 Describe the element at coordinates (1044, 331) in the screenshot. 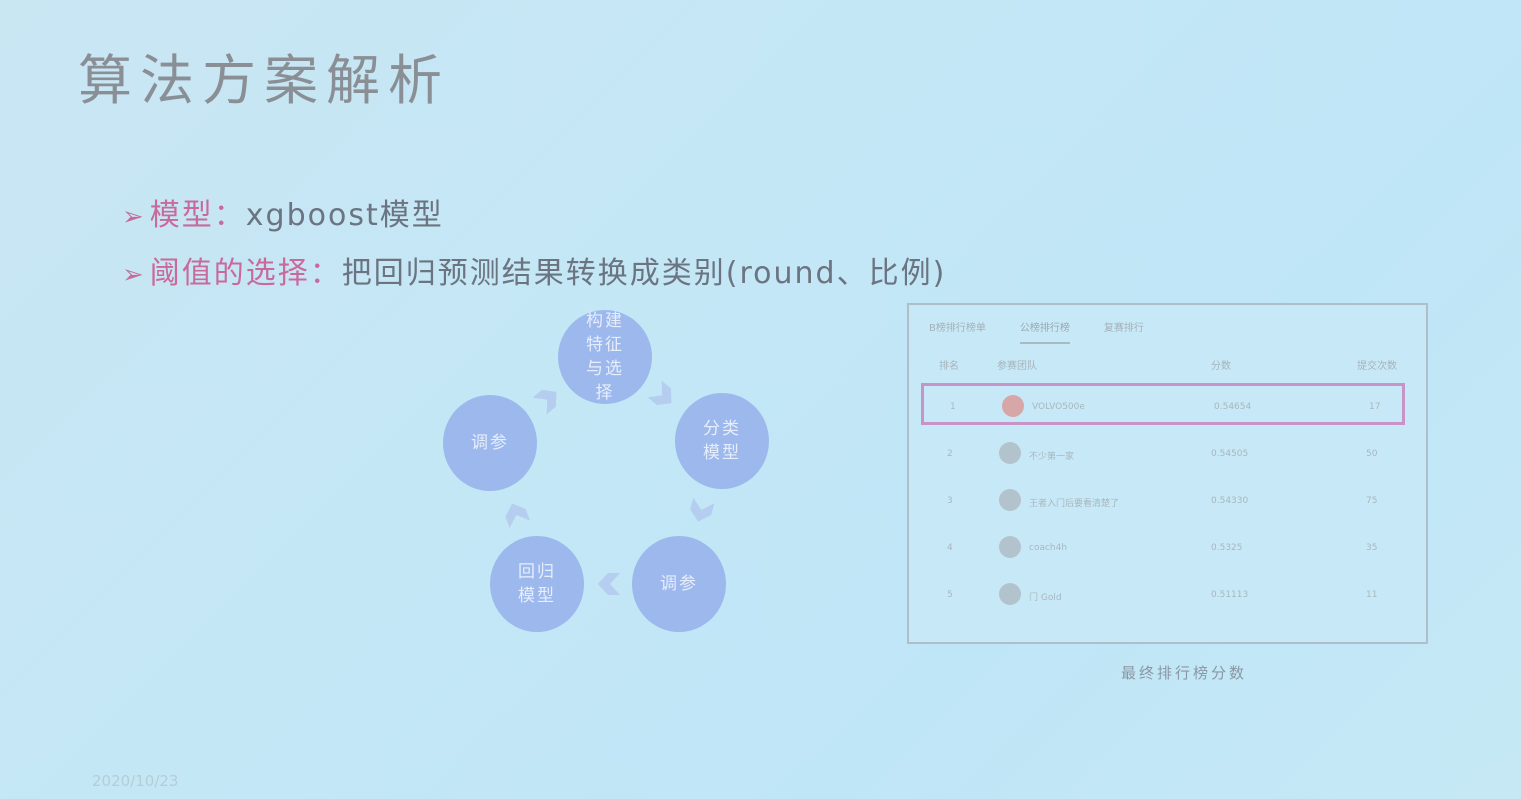

I see `tab-public-leaderboard: 公榜排行榜` at that location.